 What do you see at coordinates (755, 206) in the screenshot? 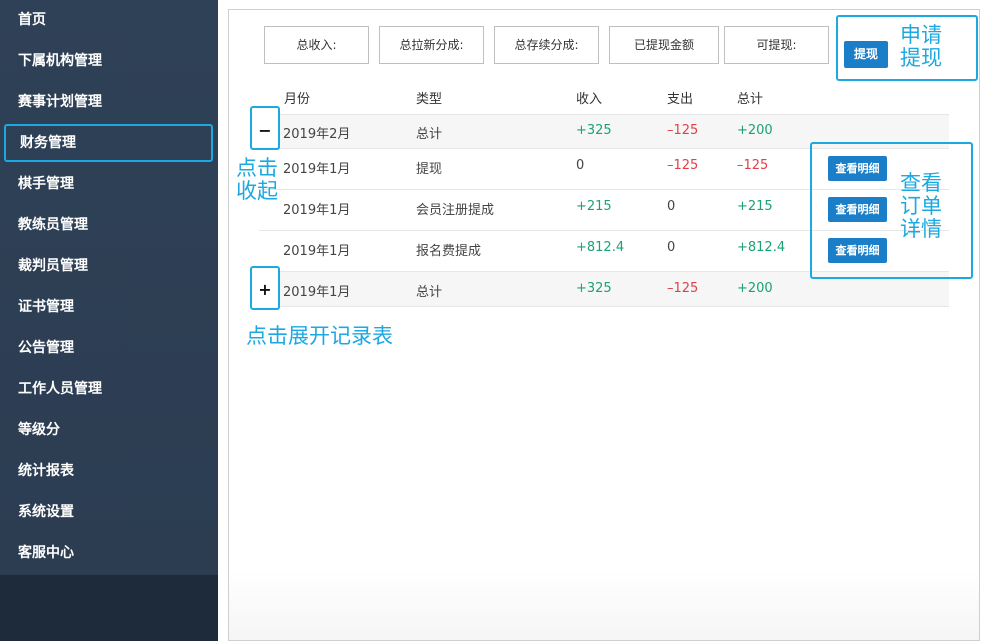
I see `row-total: +215` at bounding box center [755, 206].